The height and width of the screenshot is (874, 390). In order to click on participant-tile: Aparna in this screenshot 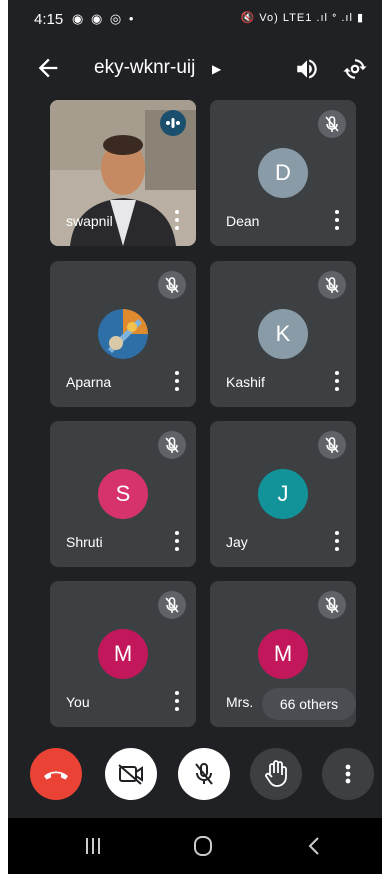, I will do `click(123, 334)`.